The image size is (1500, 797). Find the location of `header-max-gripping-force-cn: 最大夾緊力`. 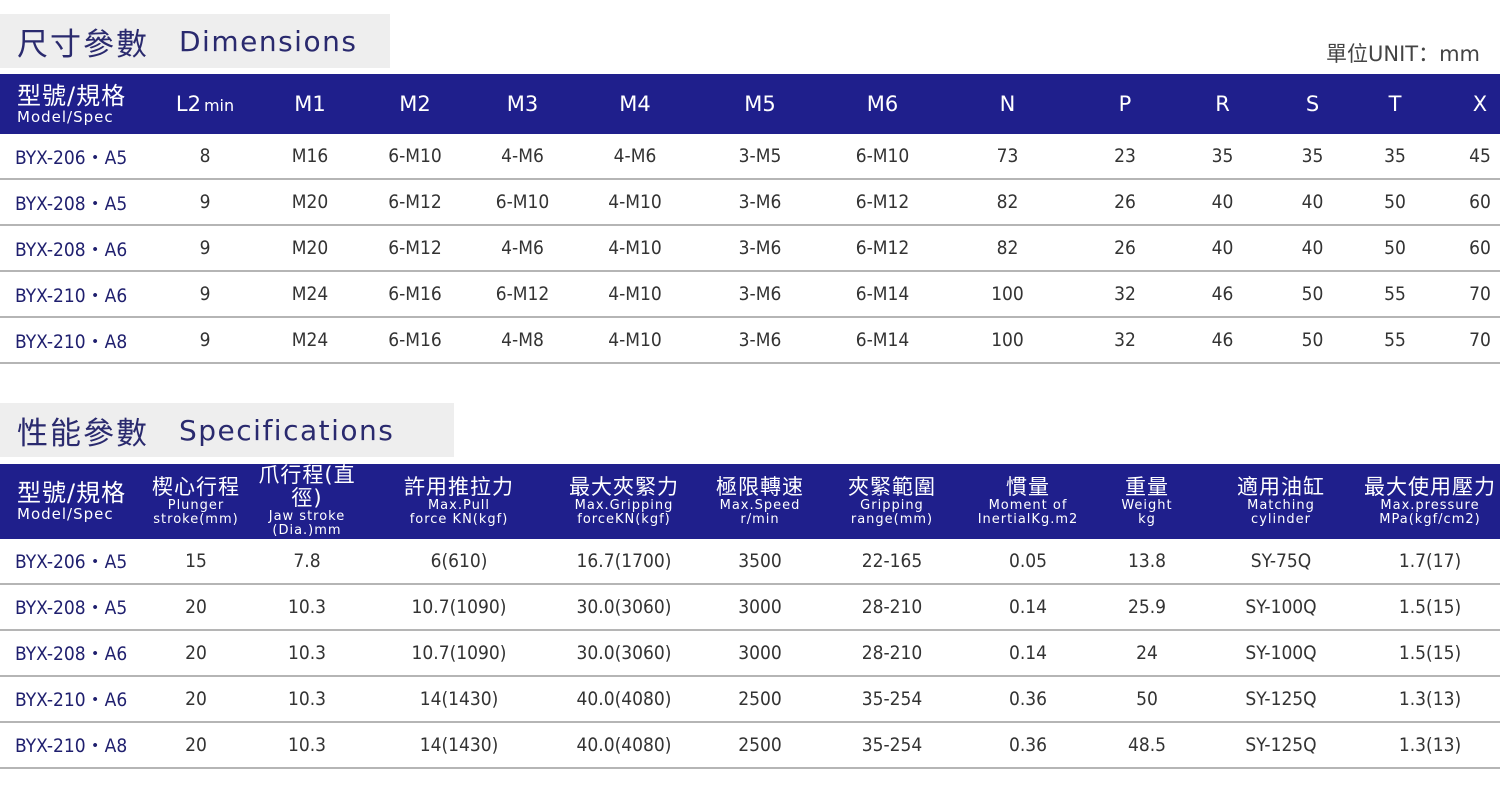

header-max-gripping-force-cn: 最大夾緊力 is located at coordinates (624, 486).